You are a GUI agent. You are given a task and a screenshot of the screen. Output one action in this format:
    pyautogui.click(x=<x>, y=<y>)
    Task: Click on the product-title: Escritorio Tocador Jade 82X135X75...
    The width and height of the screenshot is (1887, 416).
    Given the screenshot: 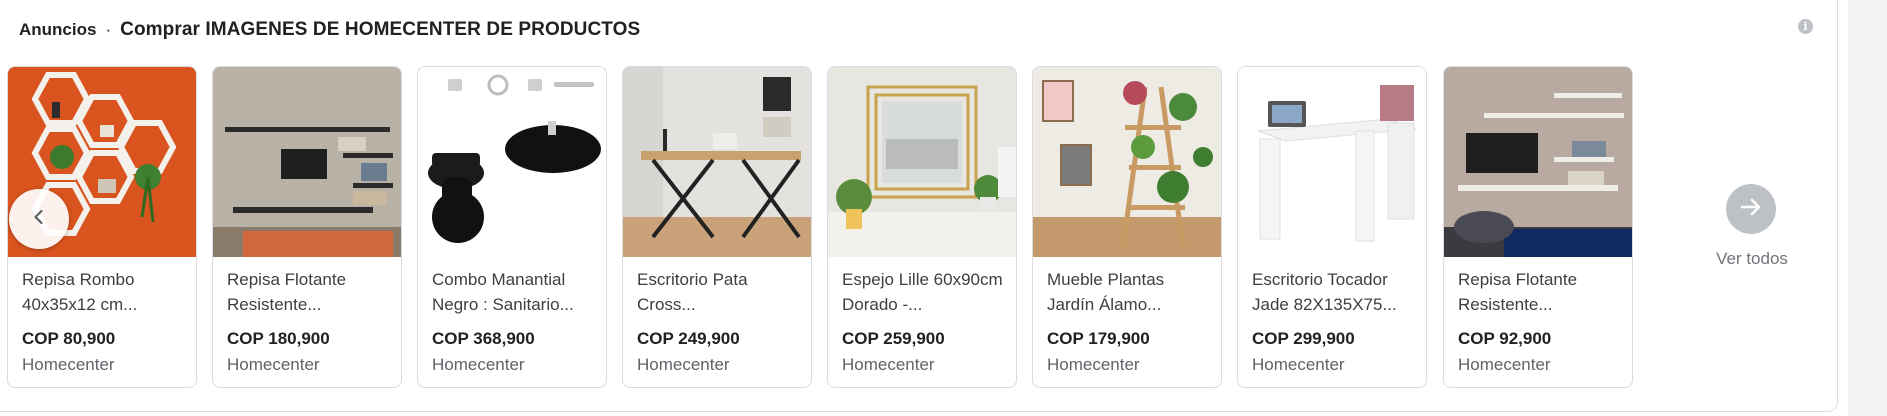 What is the action you would take?
    pyautogui.click(x=1333, y=292)
    